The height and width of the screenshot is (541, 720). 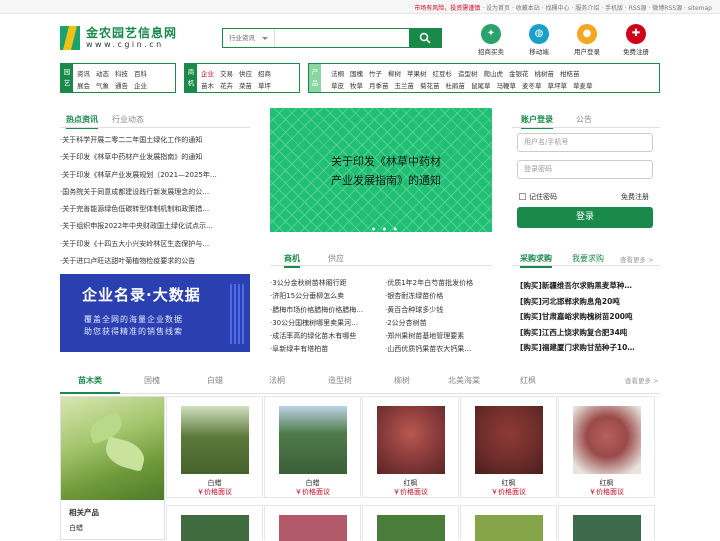 I want to click on site-logo: 金农园艺信息网 www.cgin.cn, so click(x=130, y=39).